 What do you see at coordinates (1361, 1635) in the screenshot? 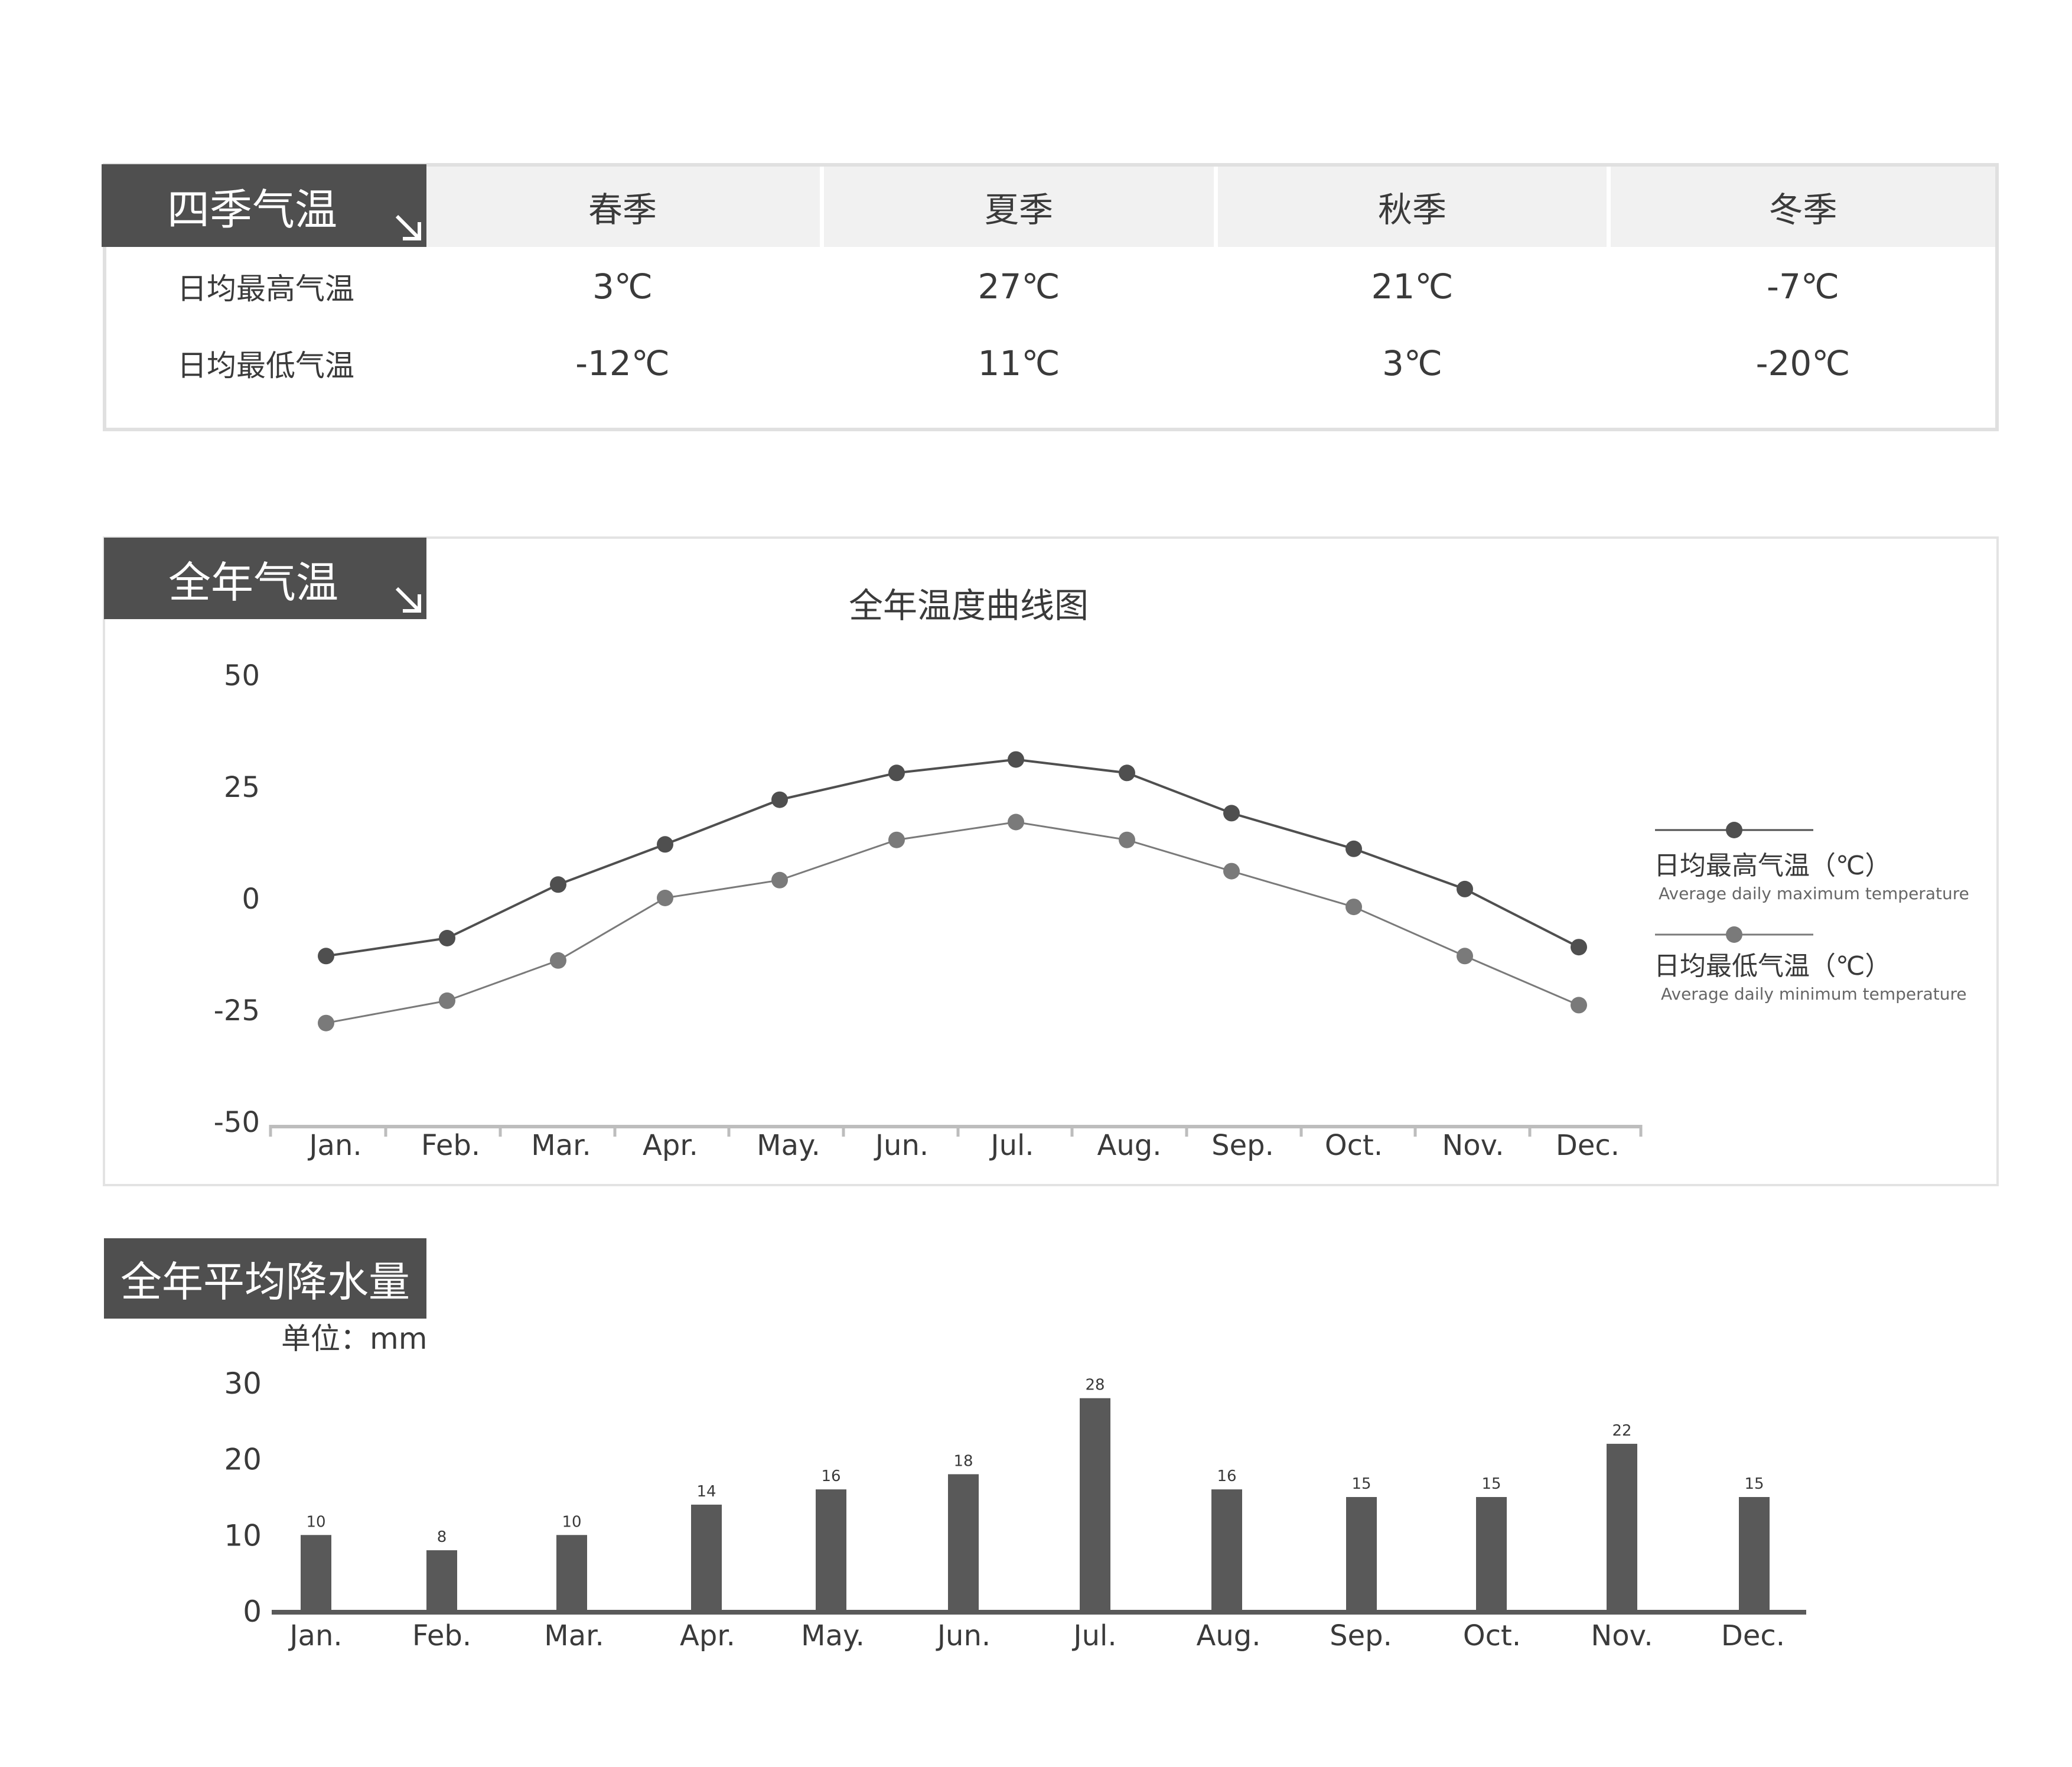
I see `bar-x-tick-label: Sep.` at bounding box center [1361, 1635].